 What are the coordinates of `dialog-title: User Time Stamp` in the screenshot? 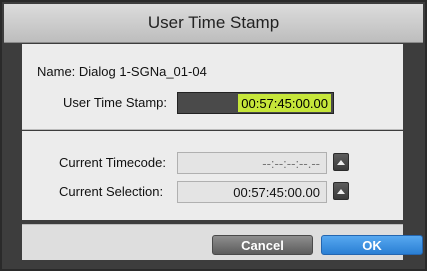 It's located at (213, 22).